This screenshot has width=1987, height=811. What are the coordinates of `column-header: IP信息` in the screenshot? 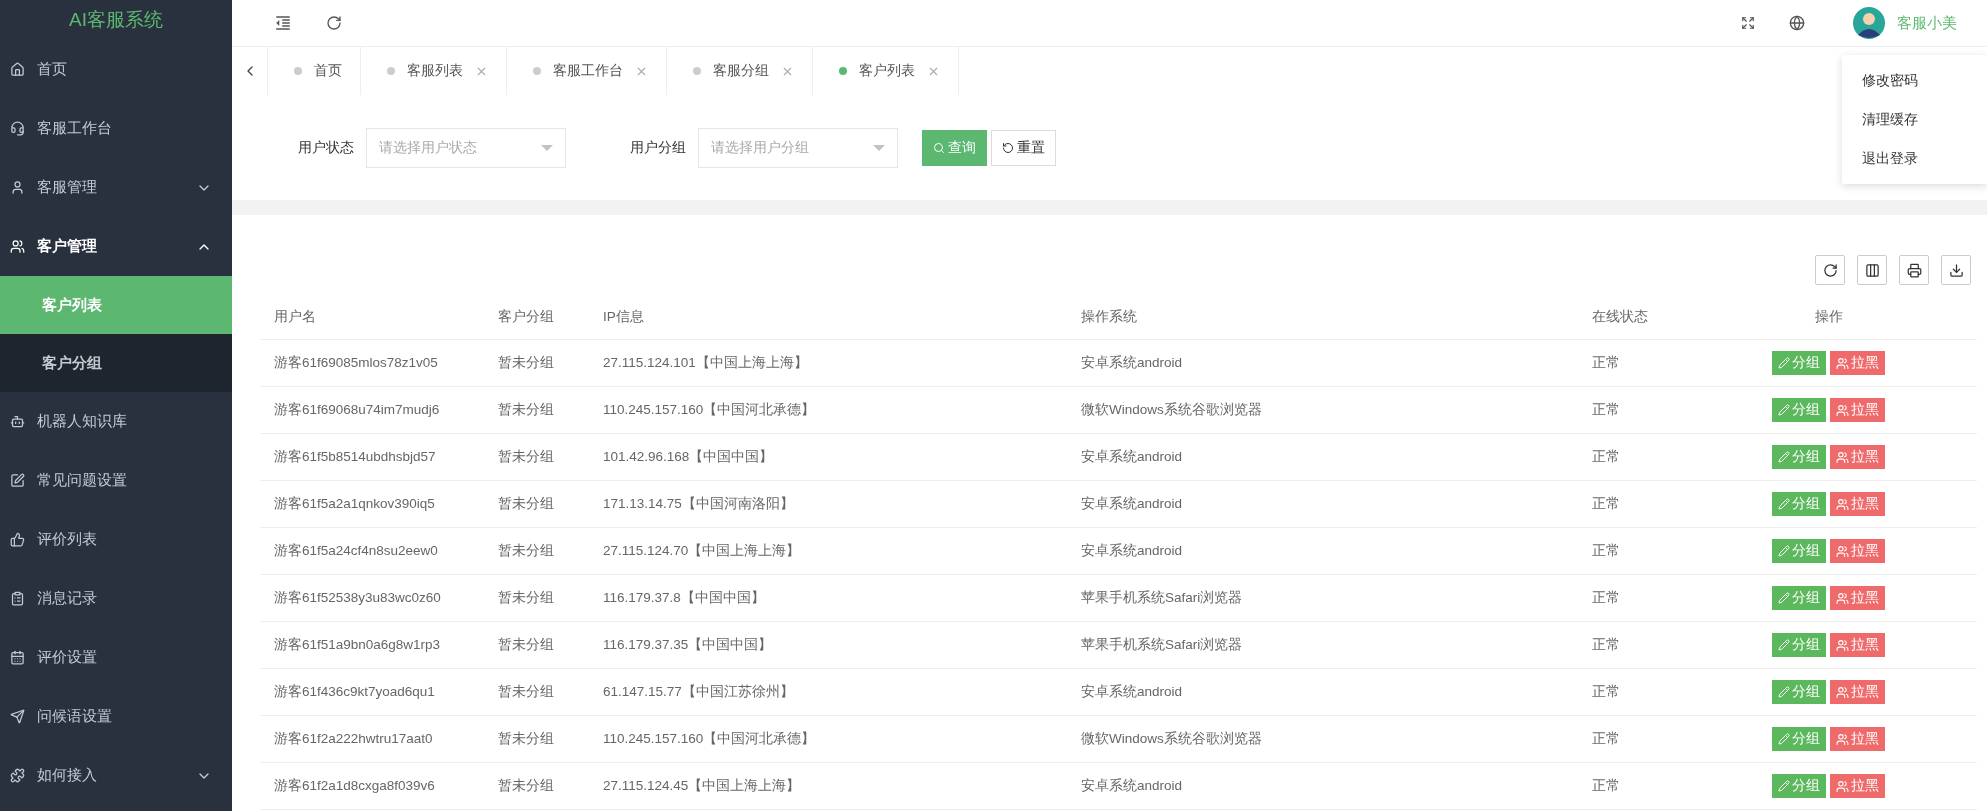 It's located at (623, 317).